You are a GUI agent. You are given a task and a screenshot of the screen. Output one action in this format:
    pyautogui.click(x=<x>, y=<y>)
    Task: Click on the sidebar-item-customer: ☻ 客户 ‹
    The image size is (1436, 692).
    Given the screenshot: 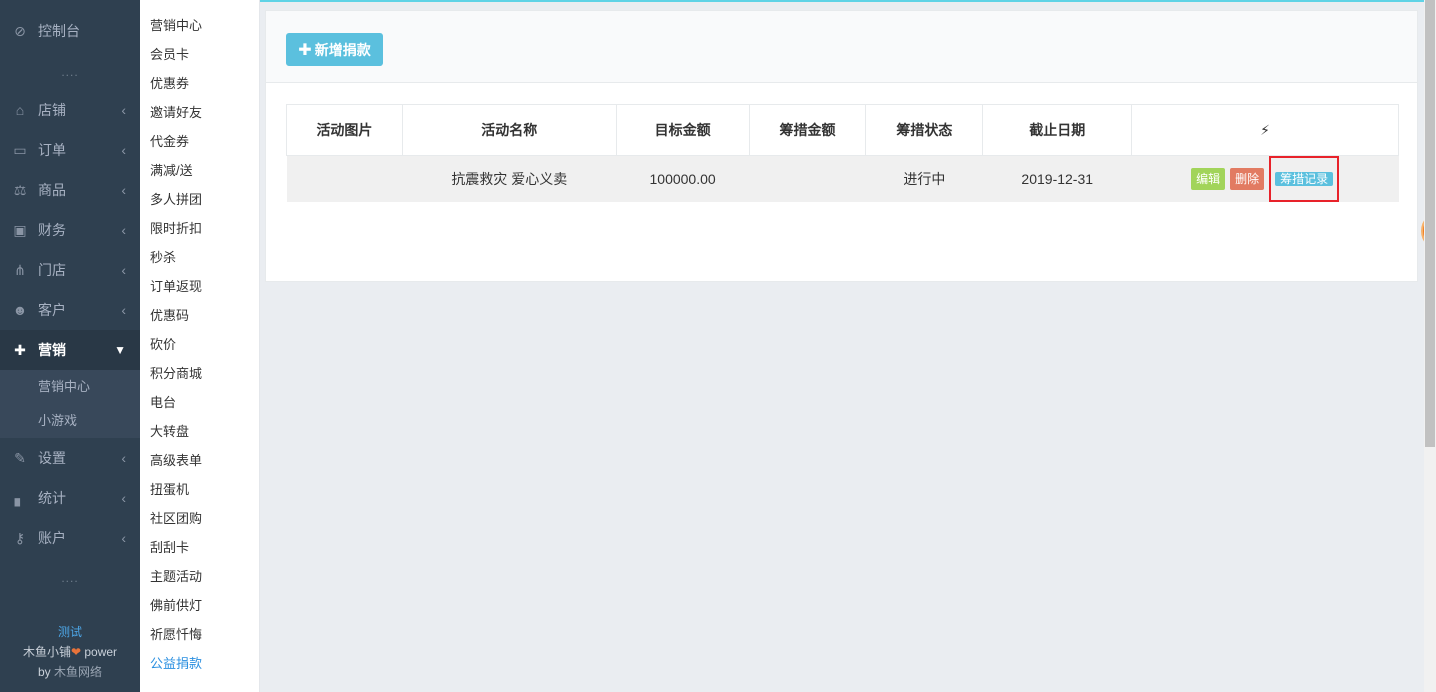 What is the action you would take?
    pyautogui.click(x=70, y=310)
    